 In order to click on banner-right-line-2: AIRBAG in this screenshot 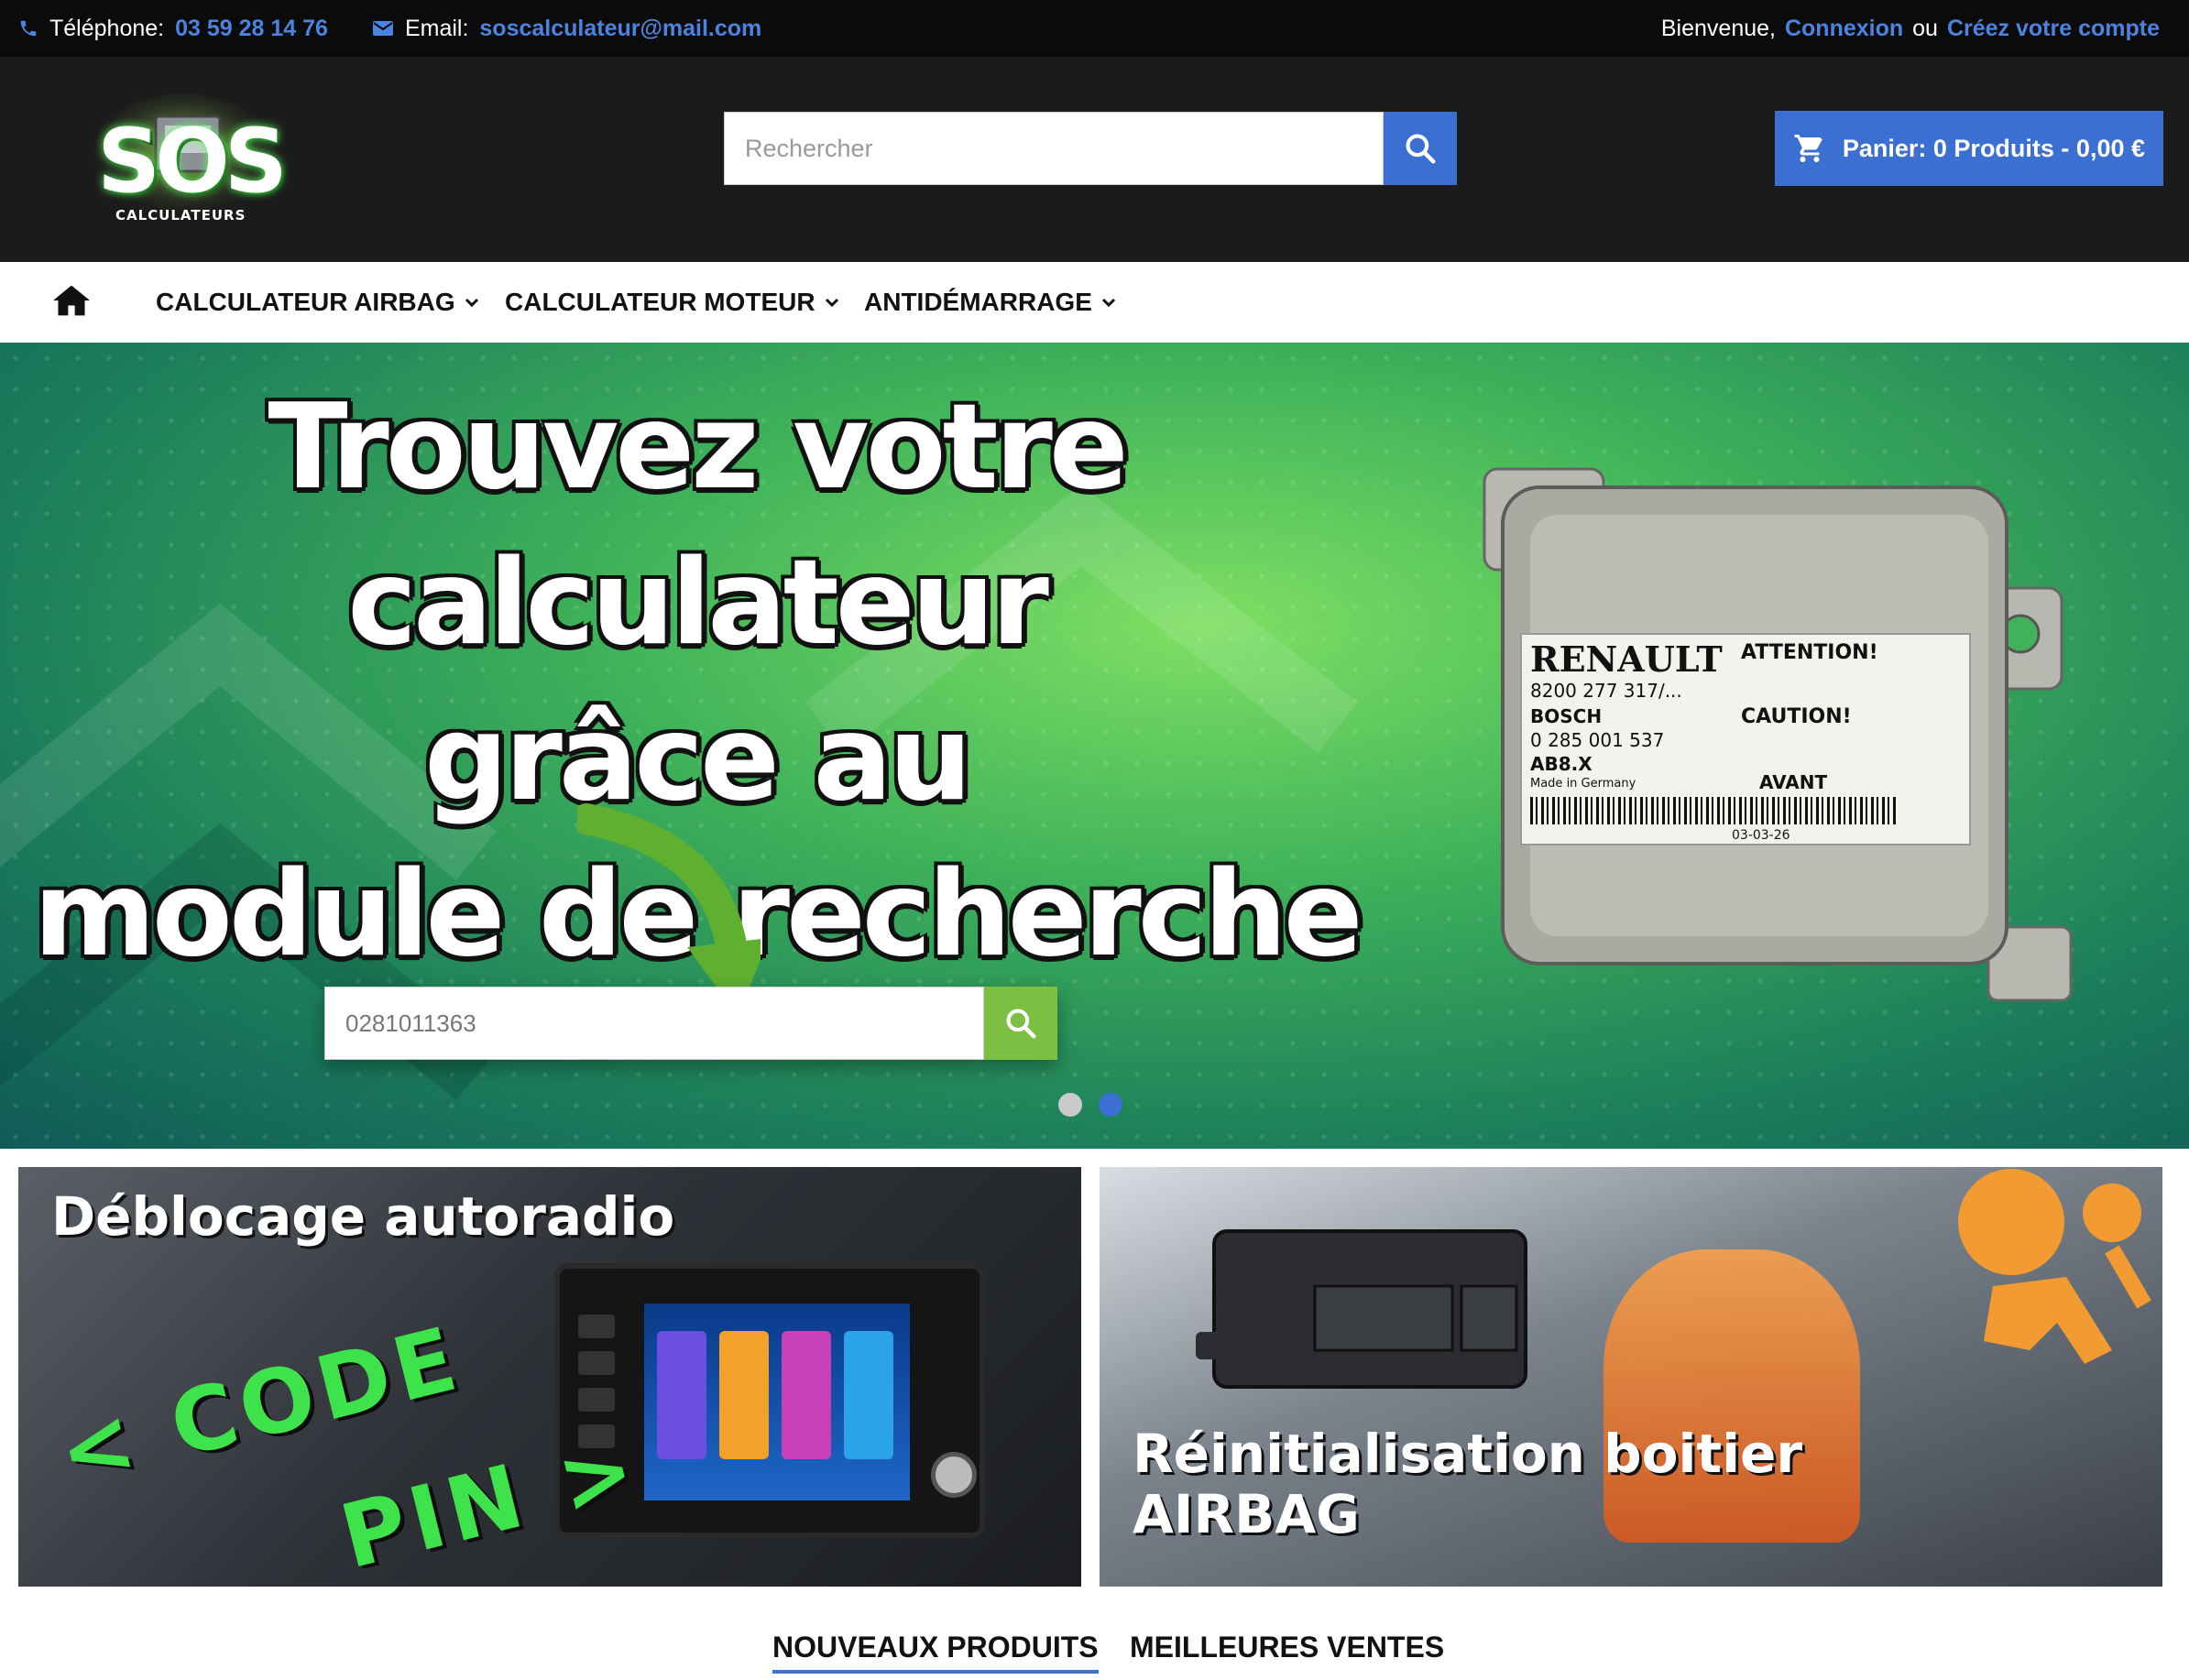, I will do `click(1246, 1514)`.